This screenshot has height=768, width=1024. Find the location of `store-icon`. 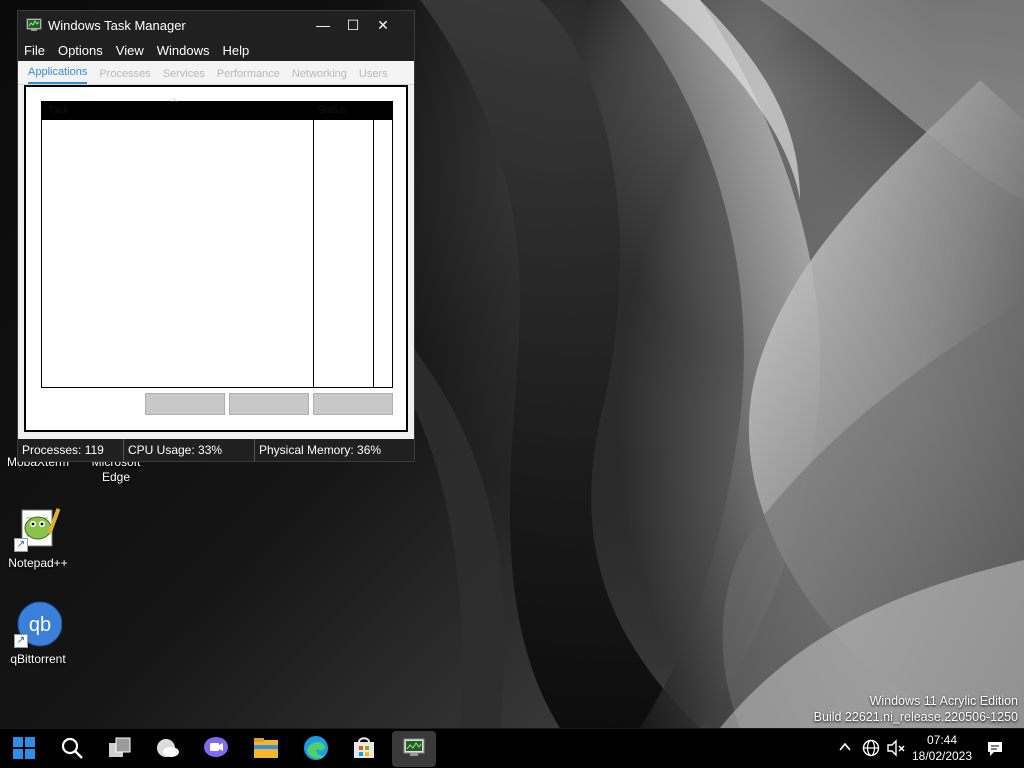

store-icon is located at coordinates (364, 749).